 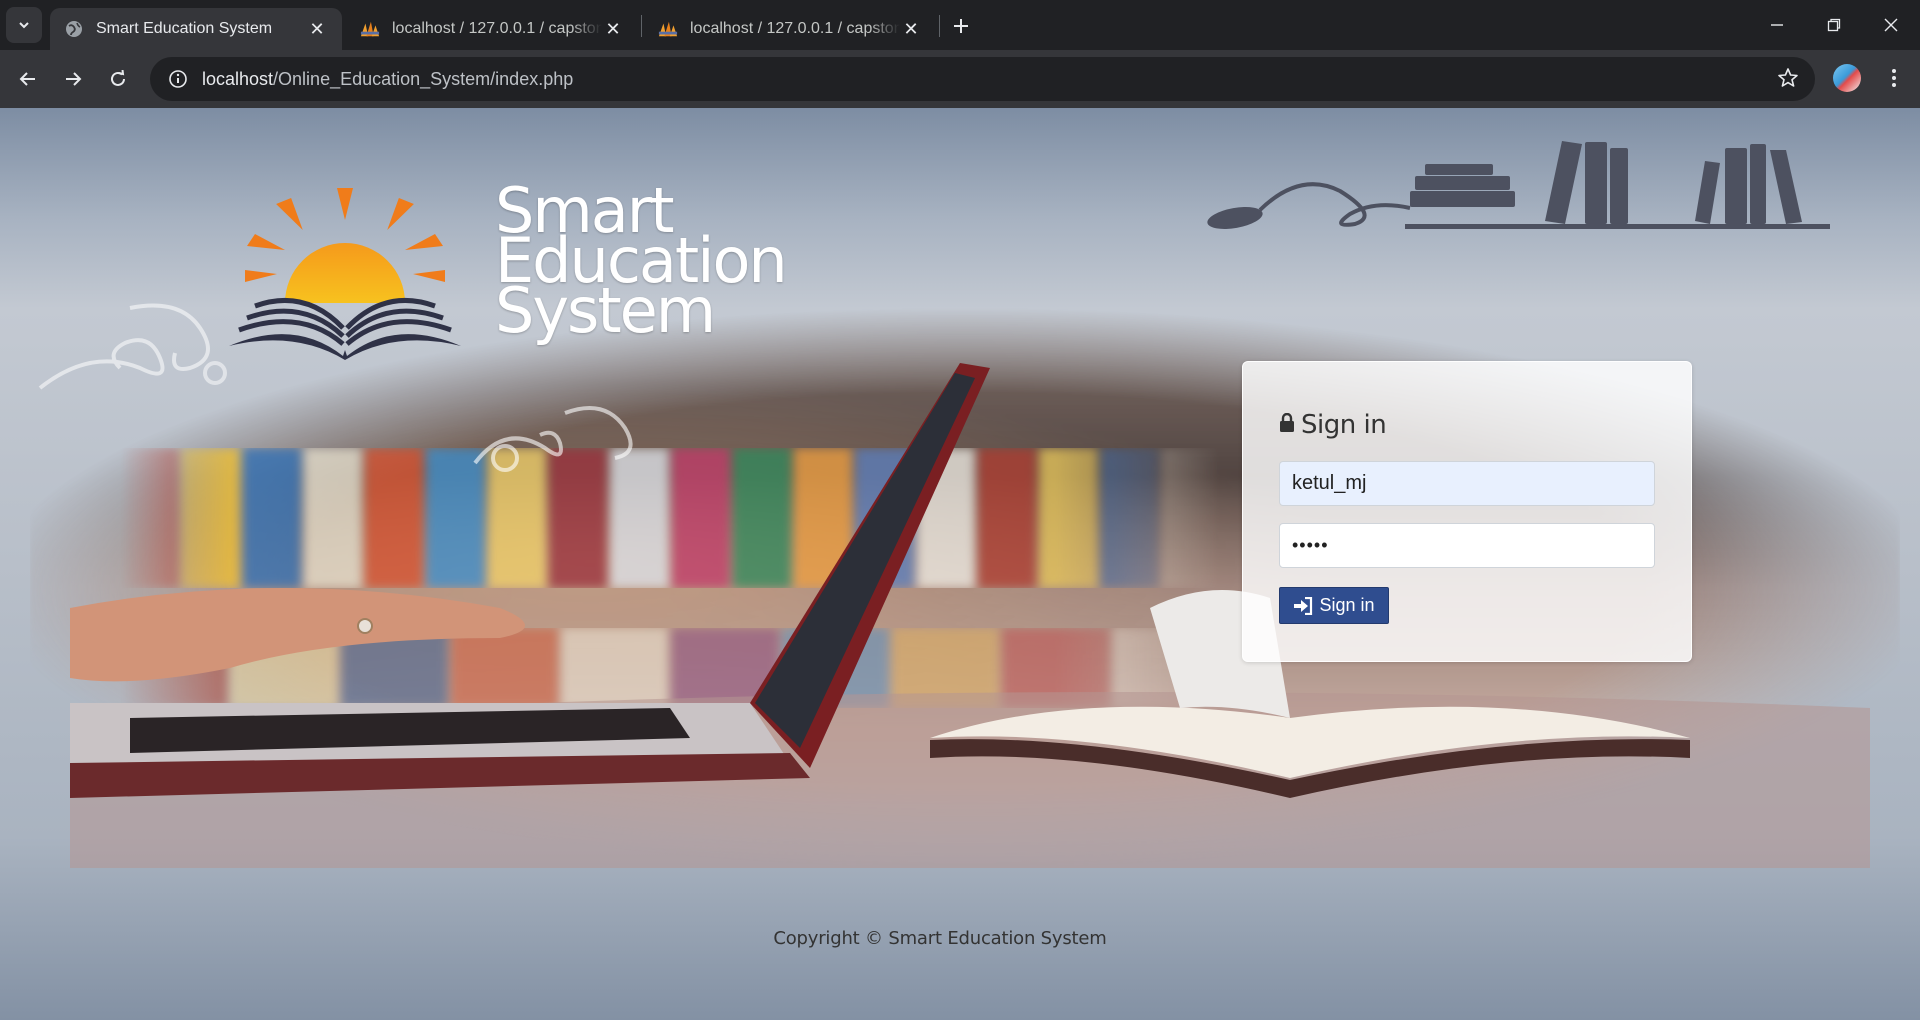 I want to click on tab-smart-education: Smart Education System ✕, so click(x=196, y=29).